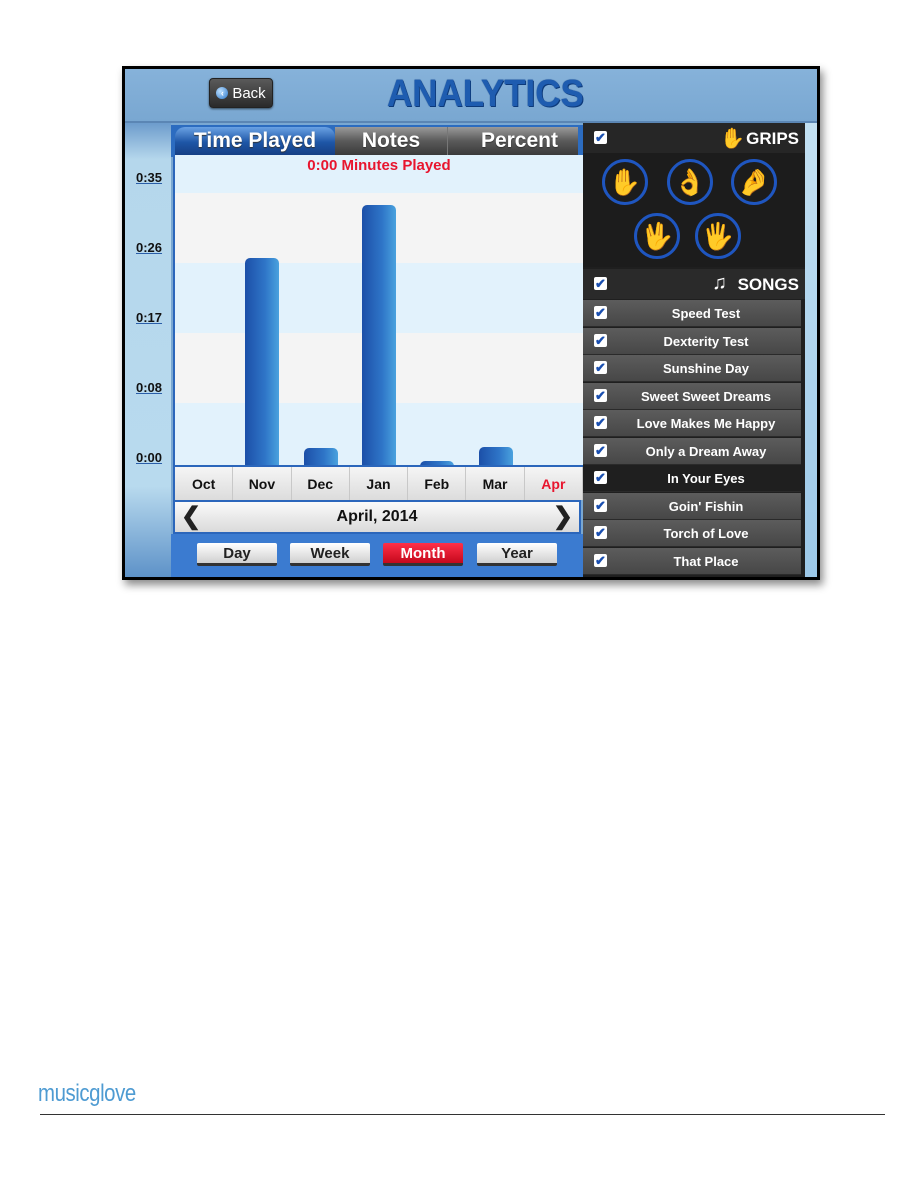  Describe the element at coordinates (495, 456) in the screenshot. I see `bar-mar` at that location.